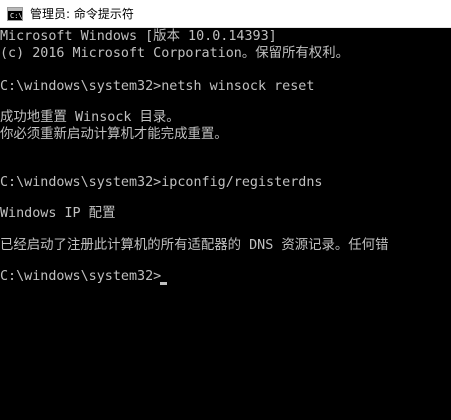 Image resolution: width=451 pixels, height=420 pixels. Describe the element at coordinates (114, 134) in the screenshot. I see `console-line-restart-notice: 你必须重新启动计算机才能完成重置。` at that location.